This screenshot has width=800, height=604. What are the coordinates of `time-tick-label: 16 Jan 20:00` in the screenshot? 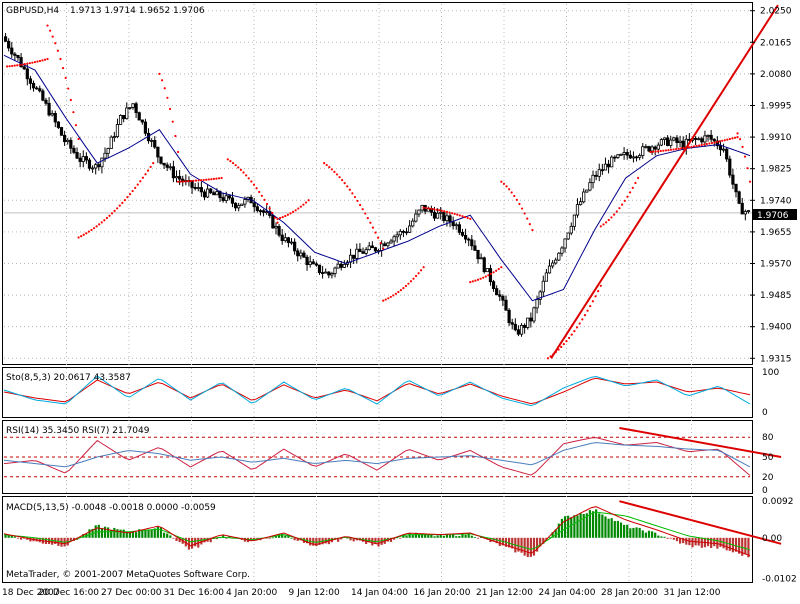 It's located at (442, 593).